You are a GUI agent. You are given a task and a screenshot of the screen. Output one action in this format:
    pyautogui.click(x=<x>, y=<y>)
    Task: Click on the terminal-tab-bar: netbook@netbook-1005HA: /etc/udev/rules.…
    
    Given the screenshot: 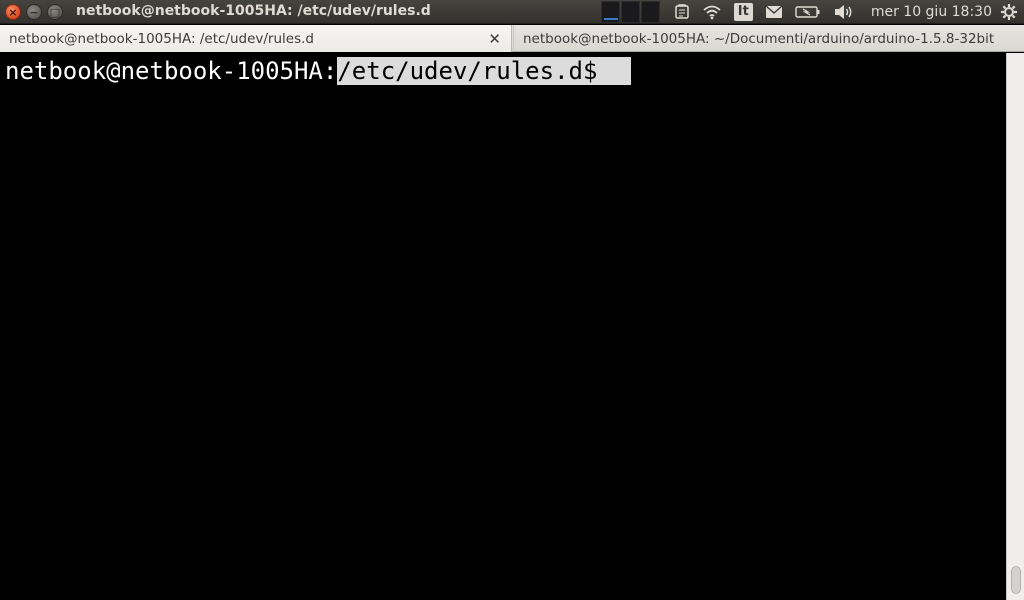 What is the action you would take?
    pyautogui.click(x=512, y=38)
    